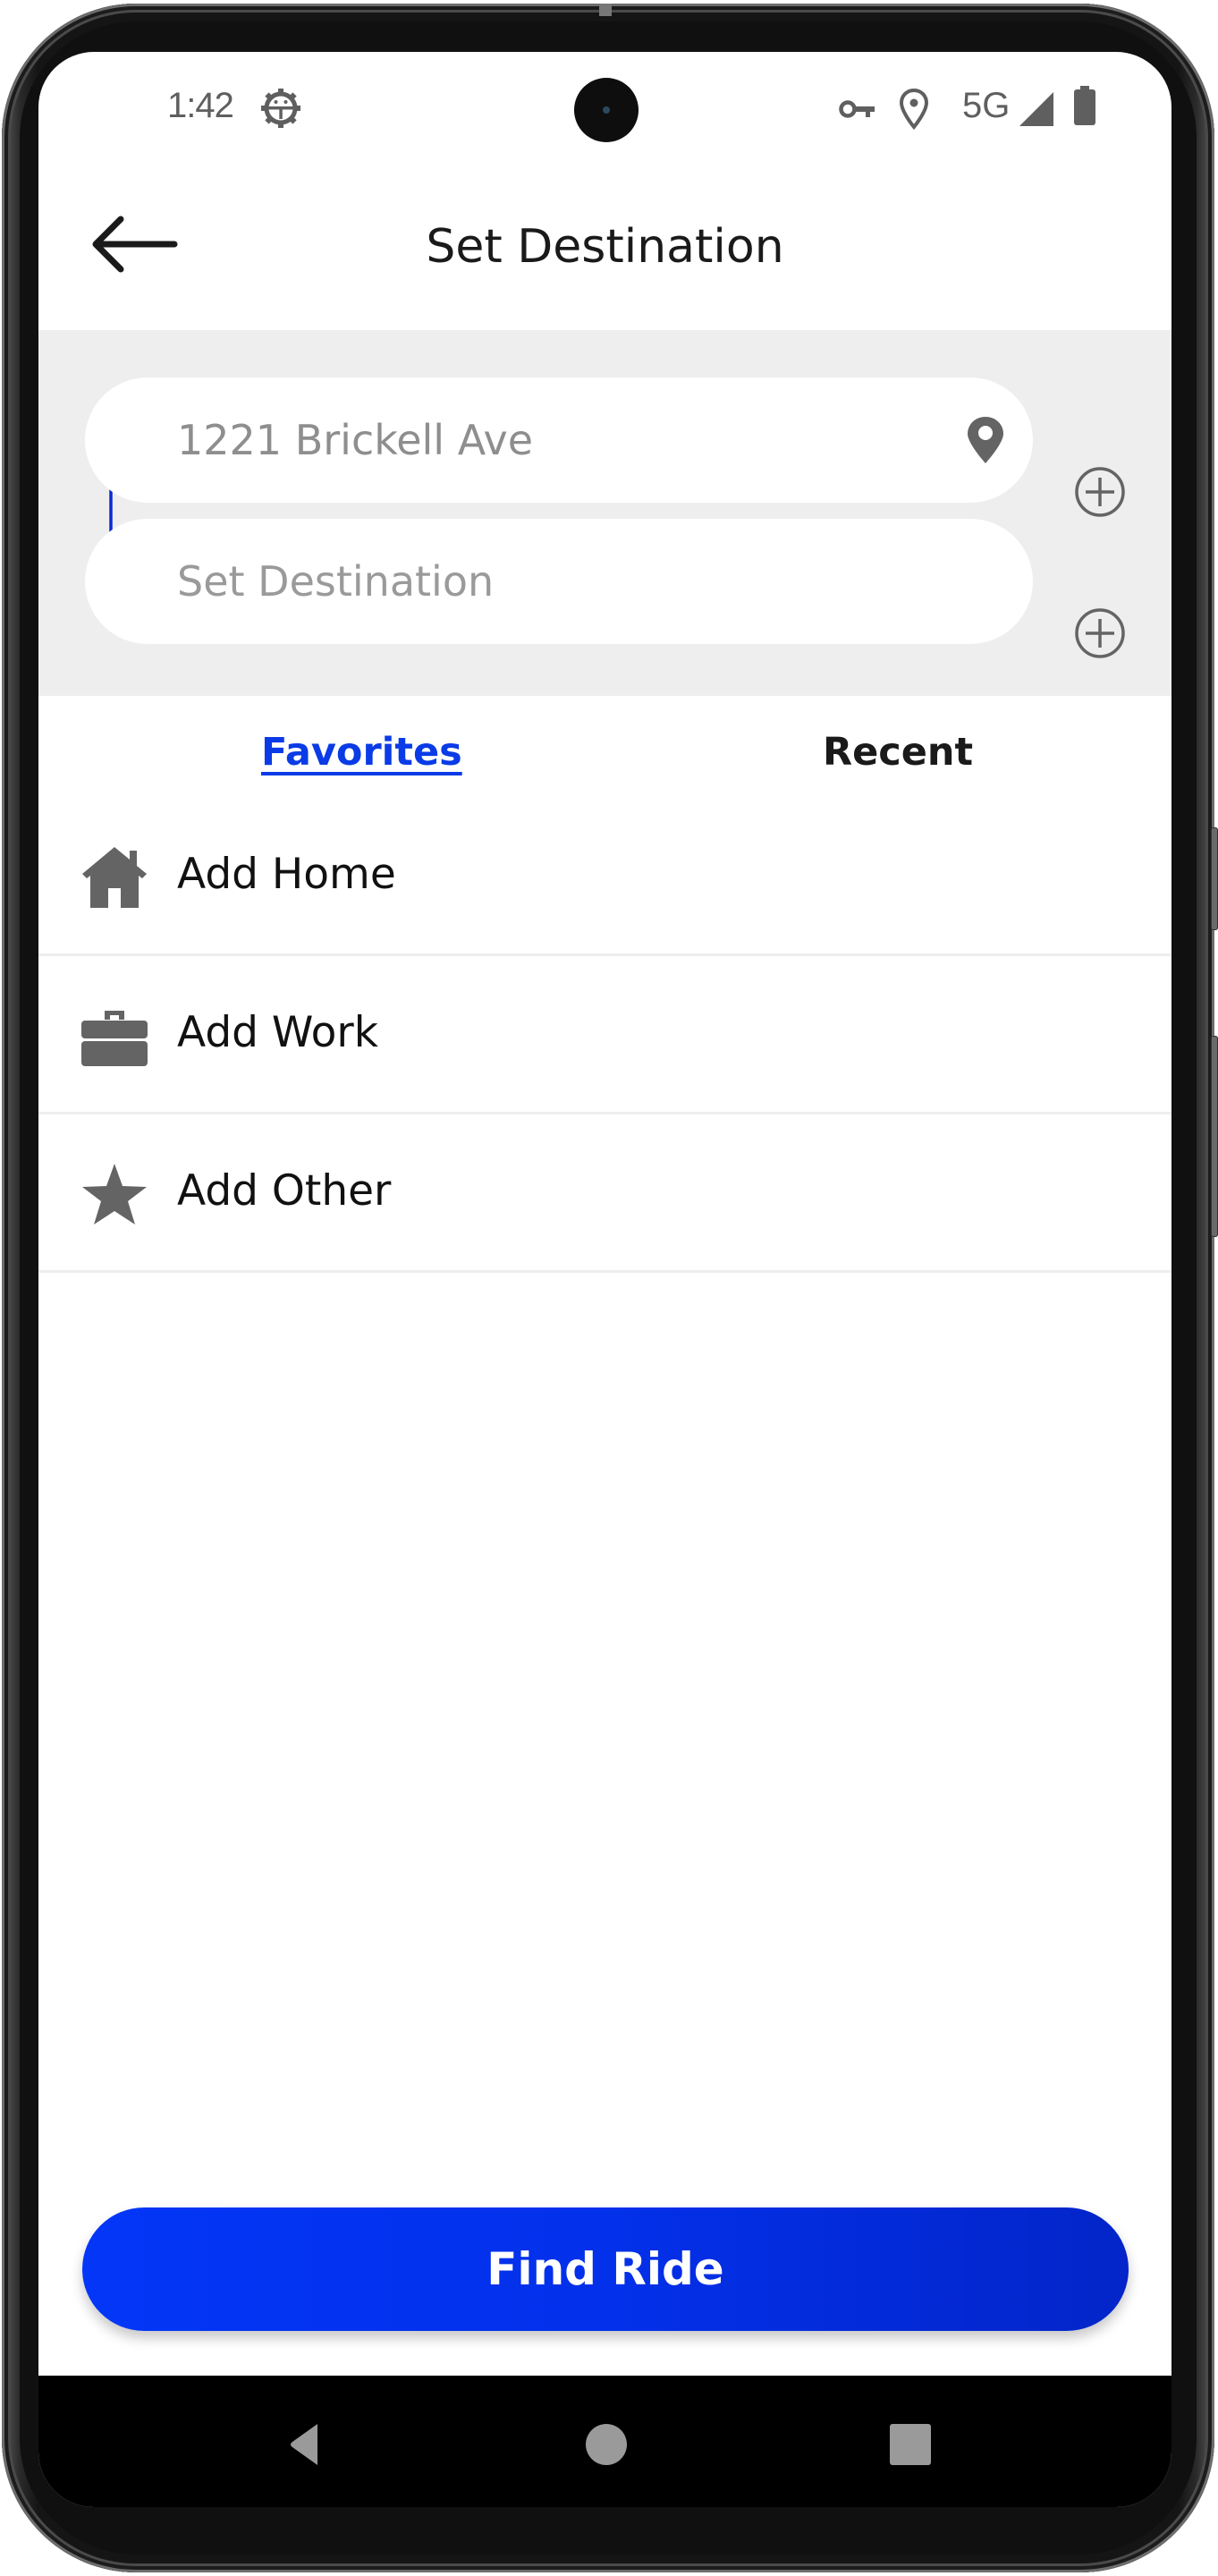 The image size is (1218, 2576). I want to click on list-item-label: Add Work, so click(277, 1032).